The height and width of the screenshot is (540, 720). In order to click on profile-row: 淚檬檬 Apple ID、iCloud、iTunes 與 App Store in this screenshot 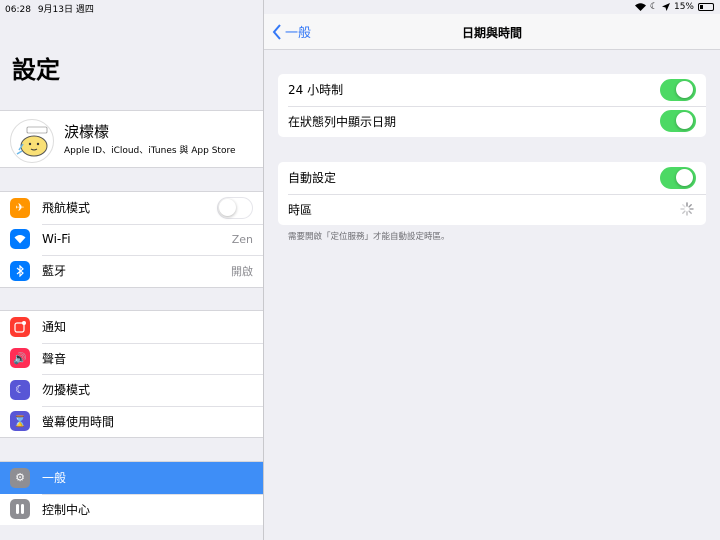, I will do `click(131, 139)`.